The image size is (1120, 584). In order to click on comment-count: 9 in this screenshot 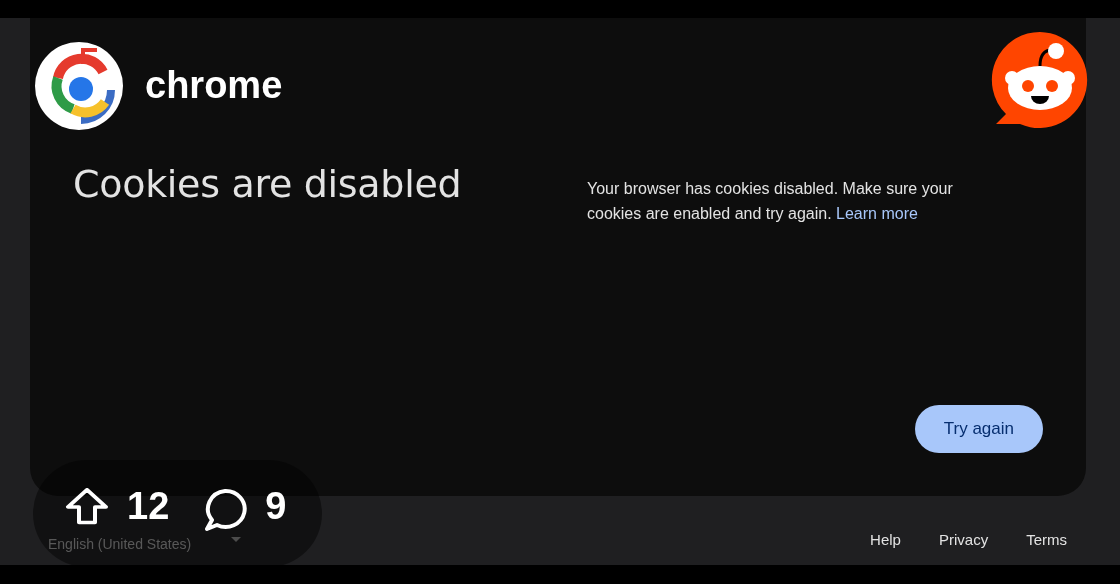, I will do `click(276, 506)`.